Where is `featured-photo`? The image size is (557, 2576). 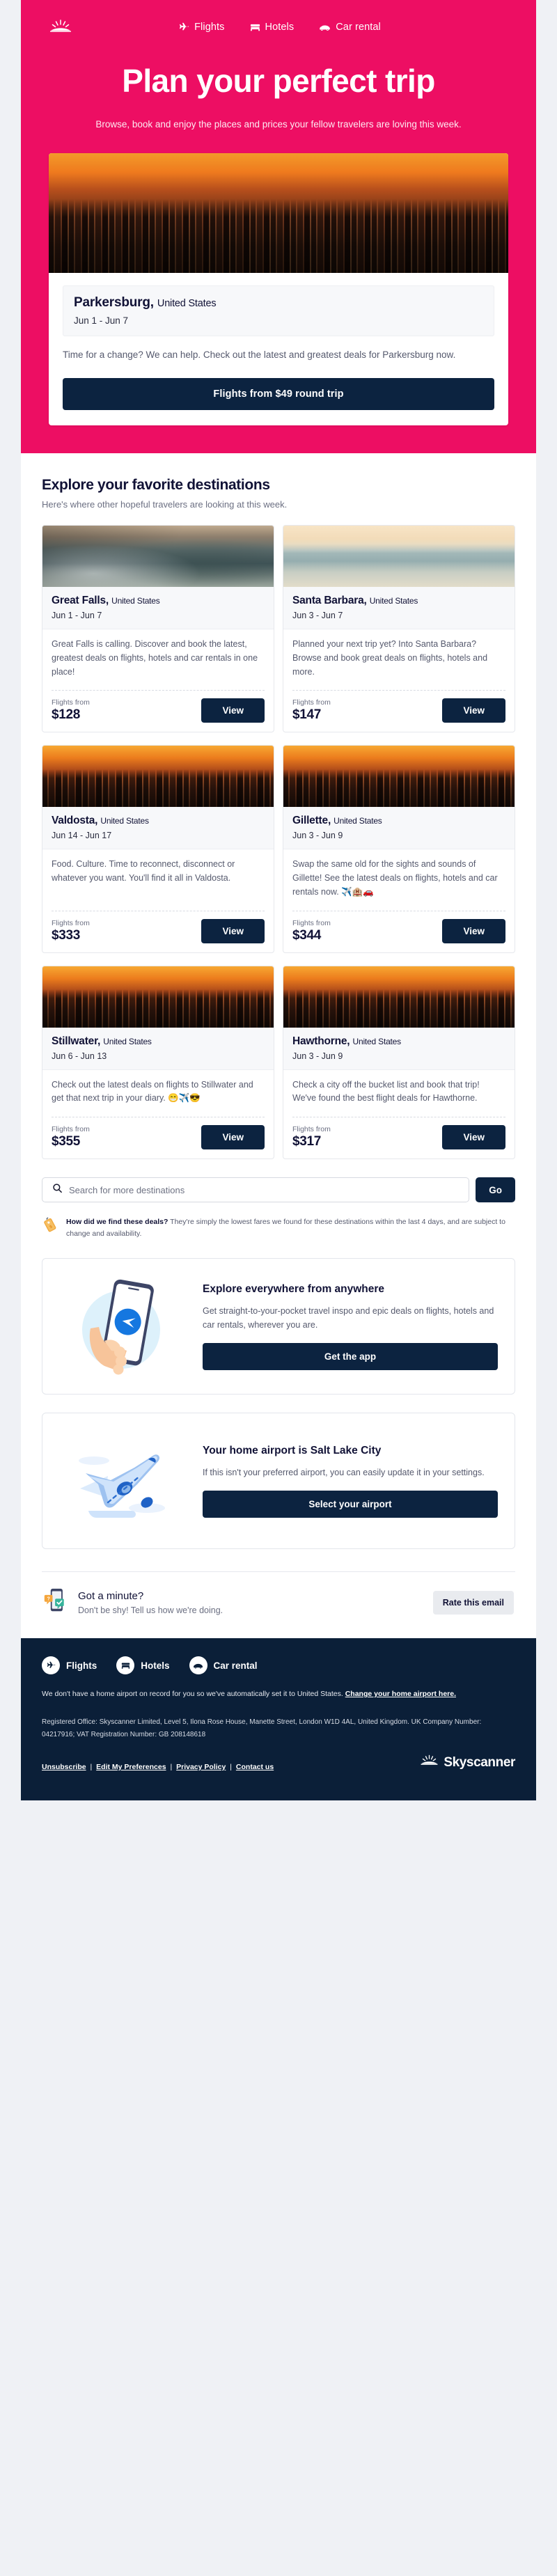
featured-photo is located at coordinates (278, 213).